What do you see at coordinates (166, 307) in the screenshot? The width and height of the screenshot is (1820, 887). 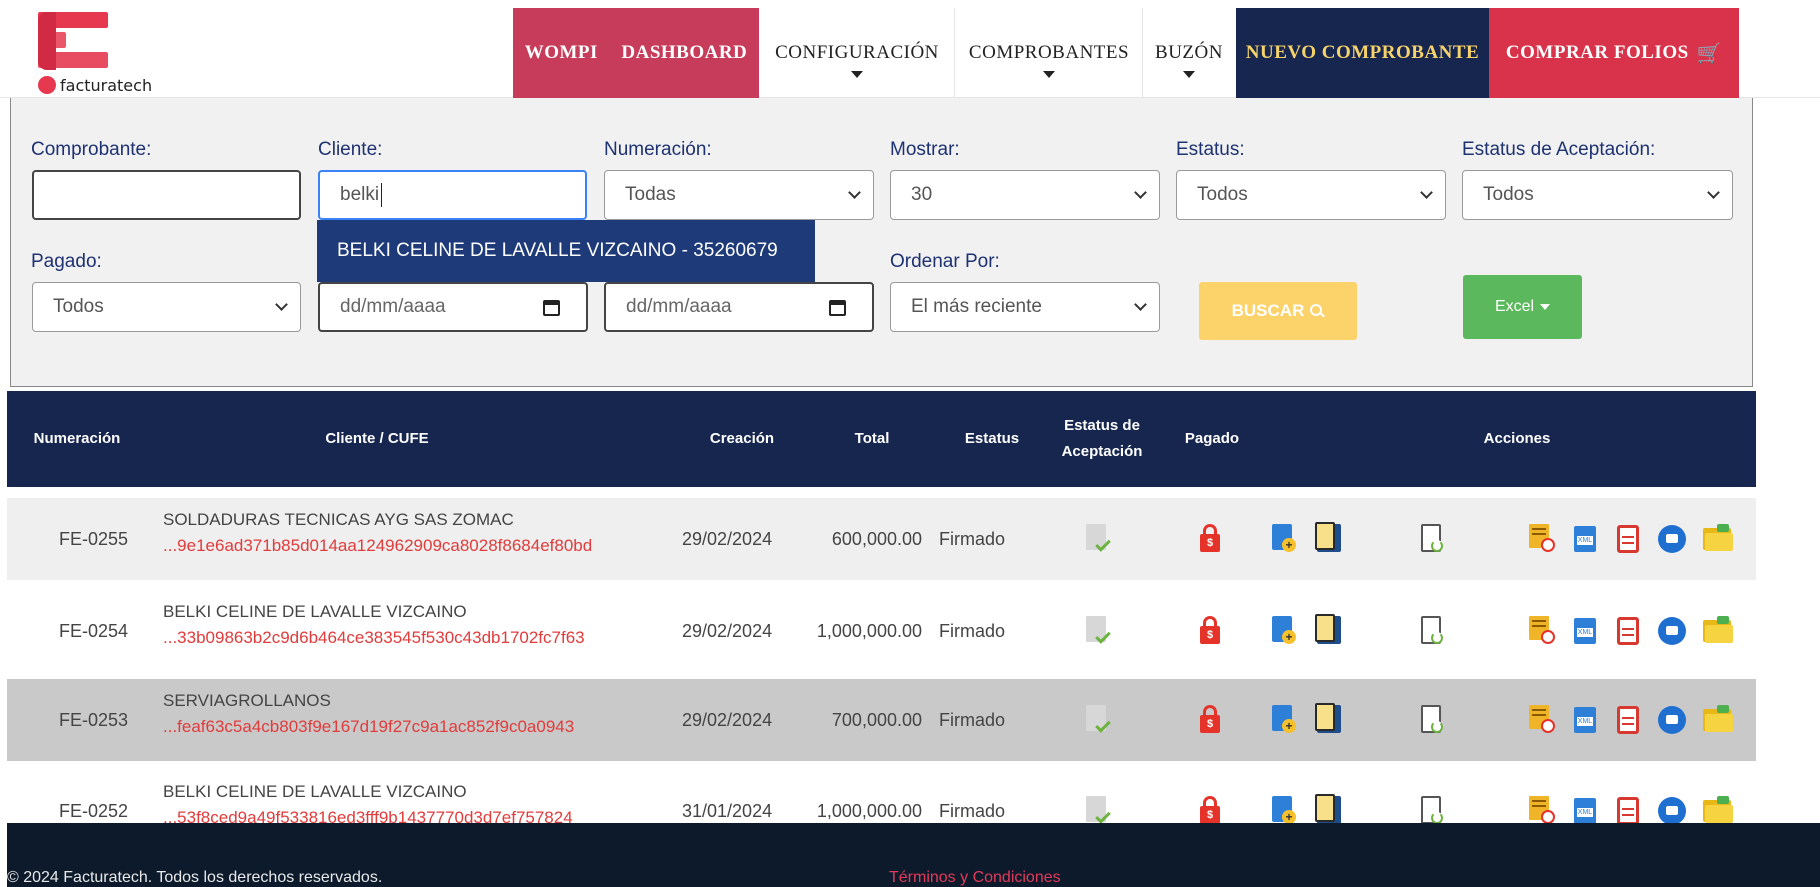 I see `pagado-select: Todos` at bounding box center [166, 307].